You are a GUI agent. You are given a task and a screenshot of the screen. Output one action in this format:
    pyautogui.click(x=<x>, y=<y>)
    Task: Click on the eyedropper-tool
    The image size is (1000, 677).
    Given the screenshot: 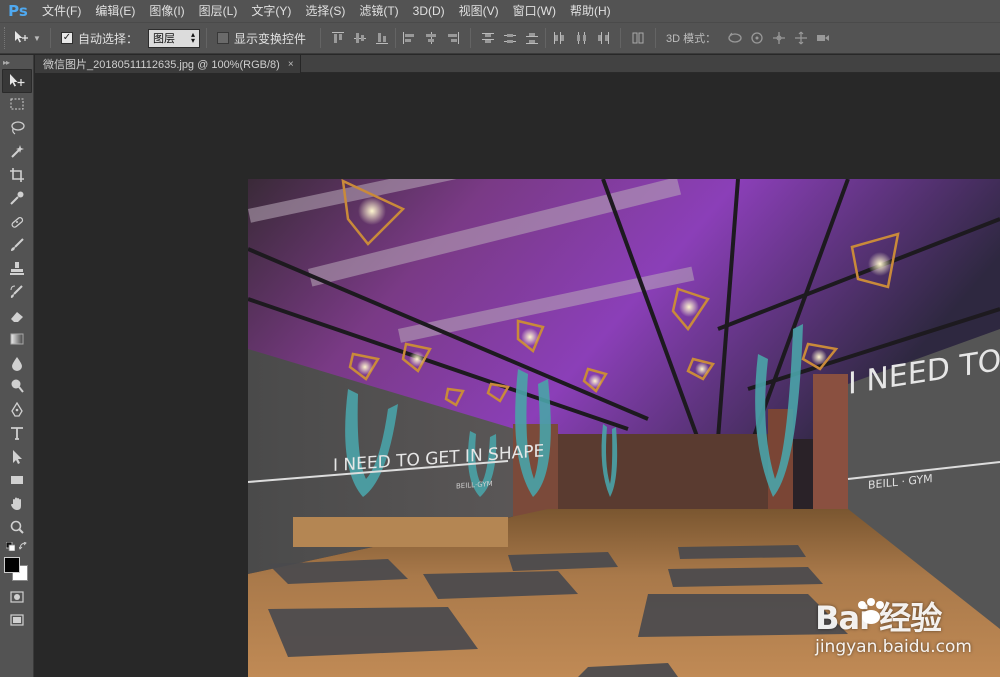 What is the action you would take?
    pyautogui.click(x=17, y=199)
    